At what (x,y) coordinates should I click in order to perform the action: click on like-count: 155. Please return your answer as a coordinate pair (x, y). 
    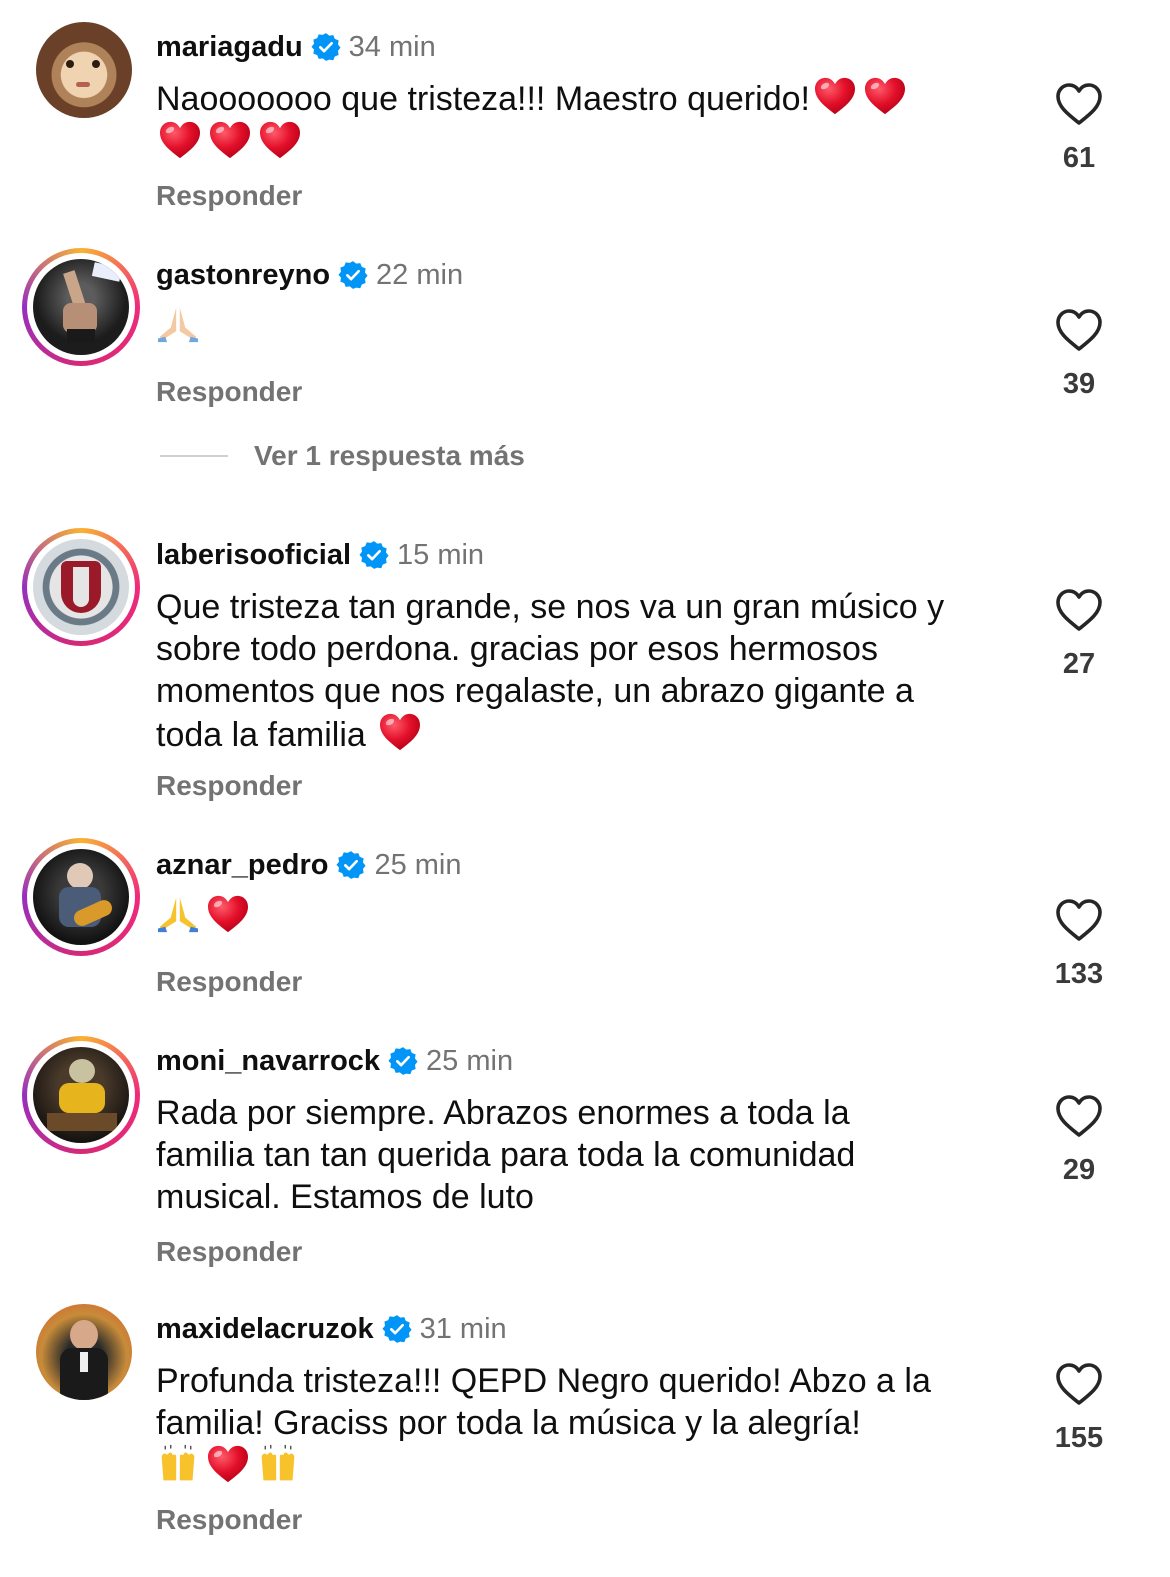
    Looking at the image, I should click on (1079, 1438).